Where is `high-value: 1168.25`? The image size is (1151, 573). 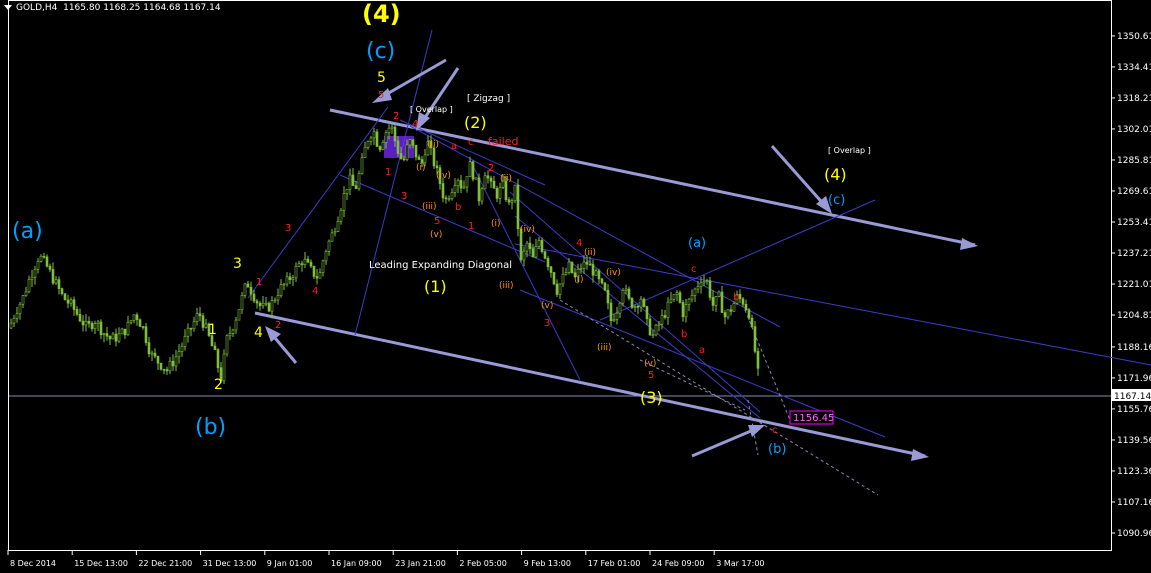 high-value: 1168.25 is located at coordinates (122, 8).